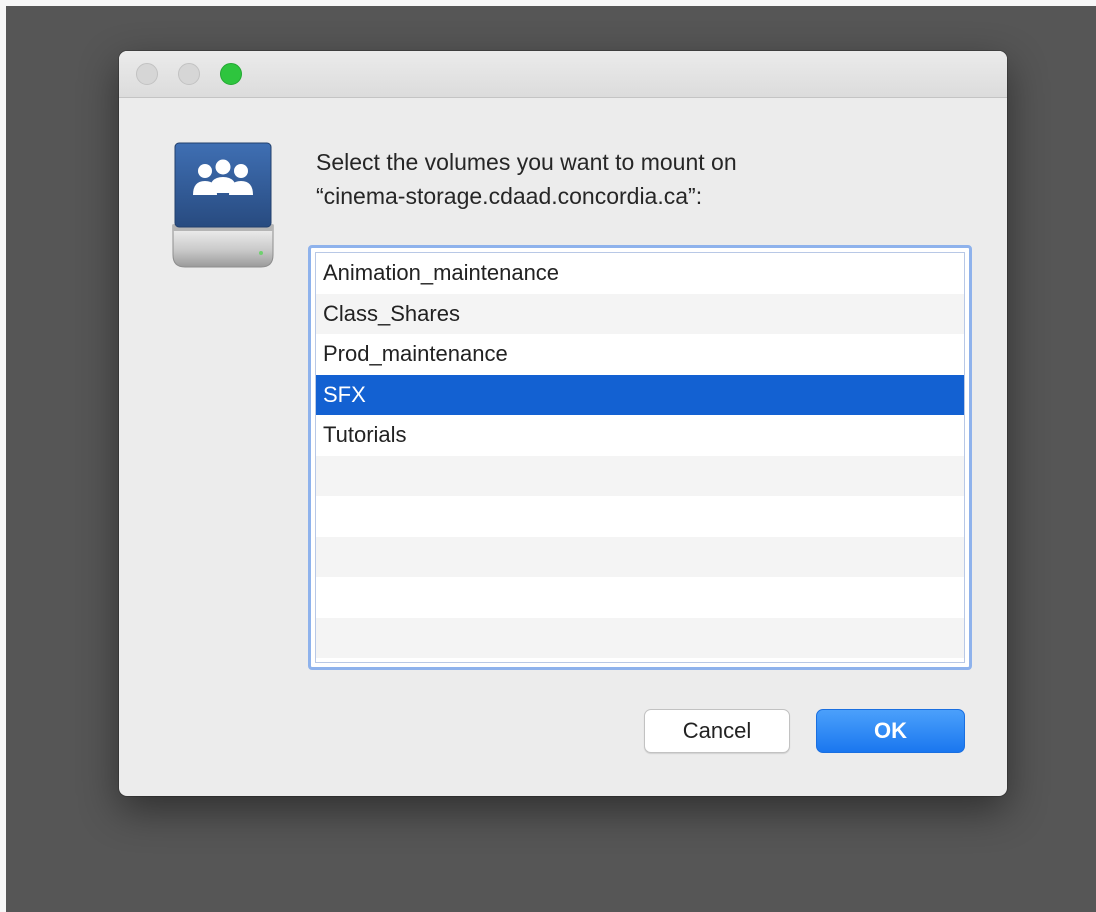 This screenshot has width=1096, height=912. Describe the element at coordinates (223, 205) in the screenshot. I see `network-shared-volume-icon` at that location.